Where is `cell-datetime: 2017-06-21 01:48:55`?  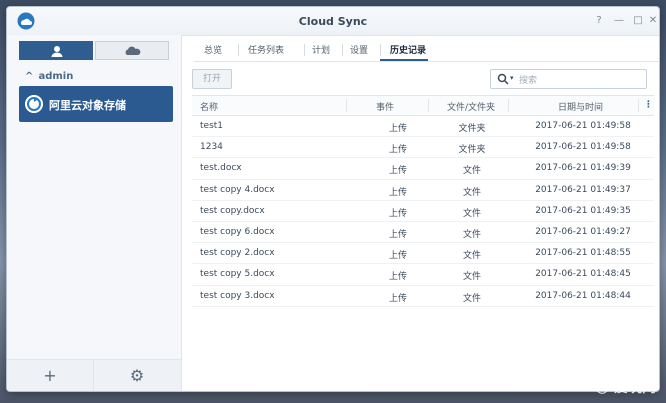 cell-datetime: 2017-06-21 01:48:55 is located at coordinates (583, 253).